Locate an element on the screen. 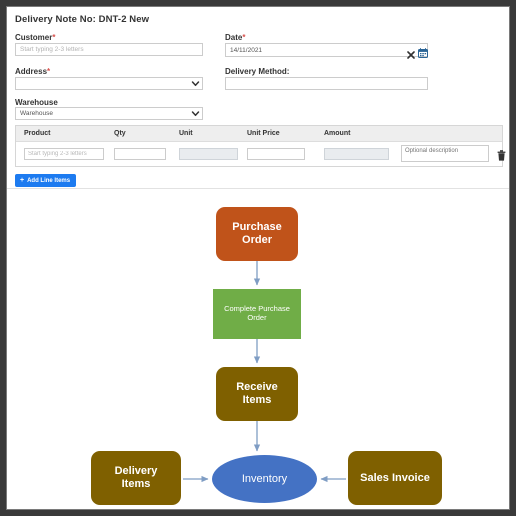 Image resolution: width=516 pixels, height=516 pixels. flow-node-receive-items-line1: Receive is located at coordinates (257, 387).